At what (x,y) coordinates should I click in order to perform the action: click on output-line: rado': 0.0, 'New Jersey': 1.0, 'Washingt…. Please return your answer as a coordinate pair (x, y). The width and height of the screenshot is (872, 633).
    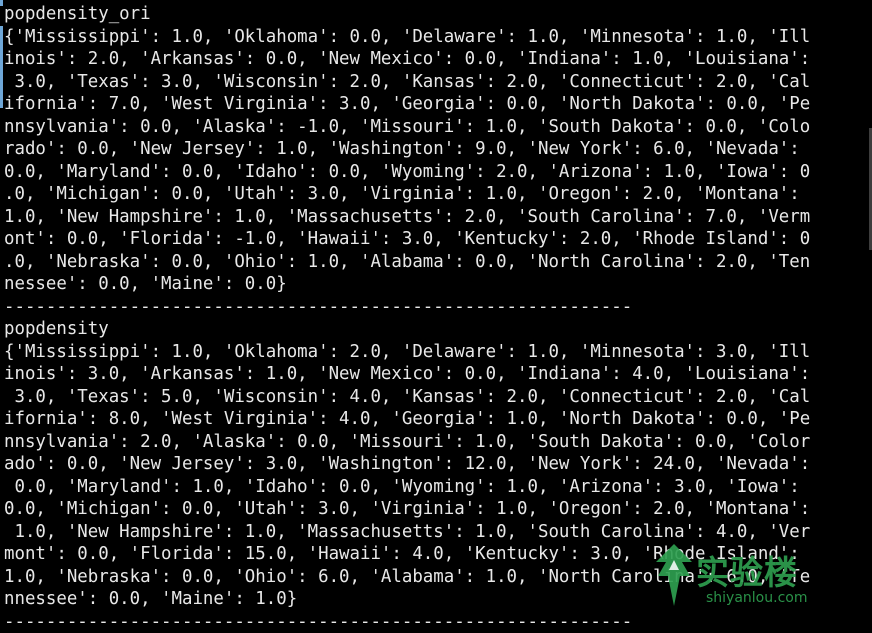
    Looking at the image, I should click on (438, 149).